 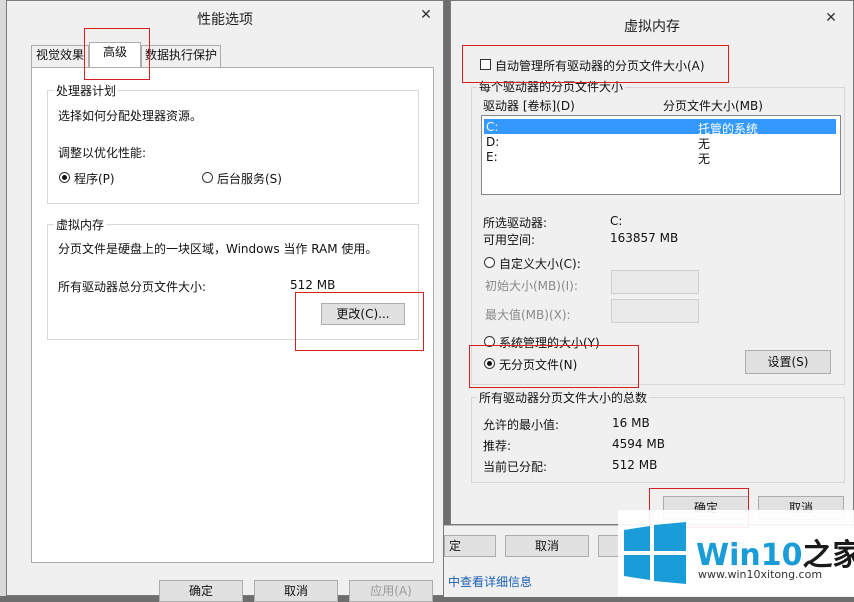 What do you see at coordinates (497, 446) in the screenshot?
I see `recommended-label: 推荐:` at bounding box center [497, 446].